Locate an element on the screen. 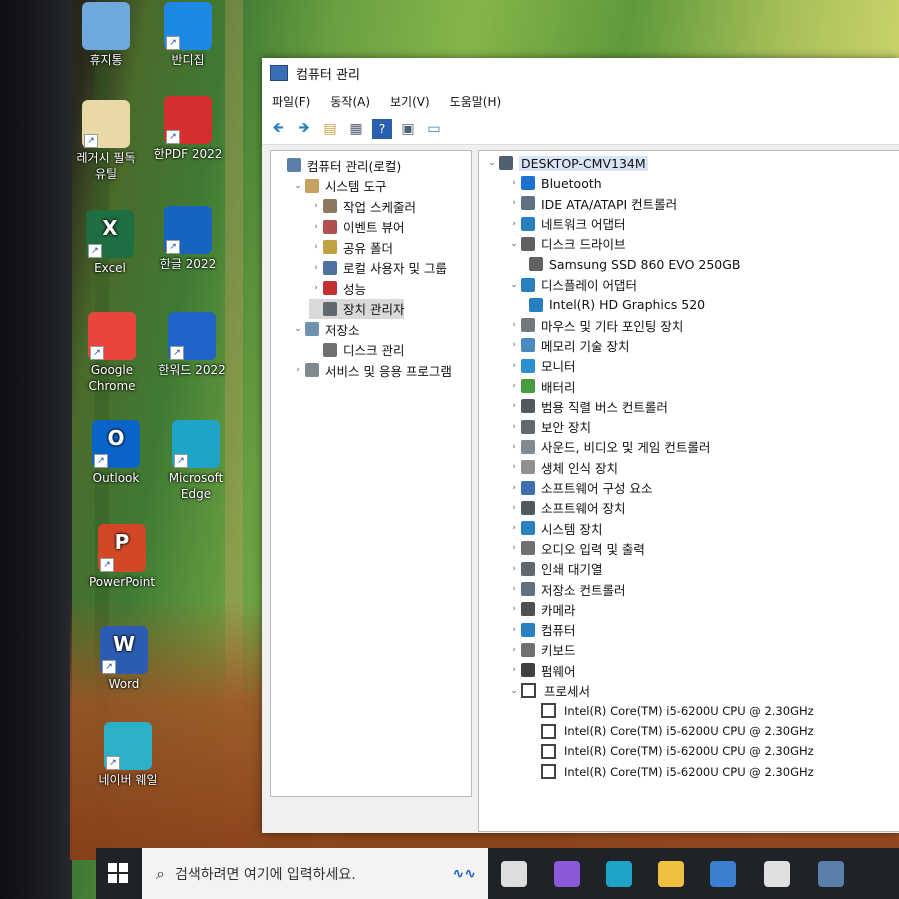 This screenshot has width=899, height=899. forward-arrow-icon: 🡺 is located at coordinates (304, 129).